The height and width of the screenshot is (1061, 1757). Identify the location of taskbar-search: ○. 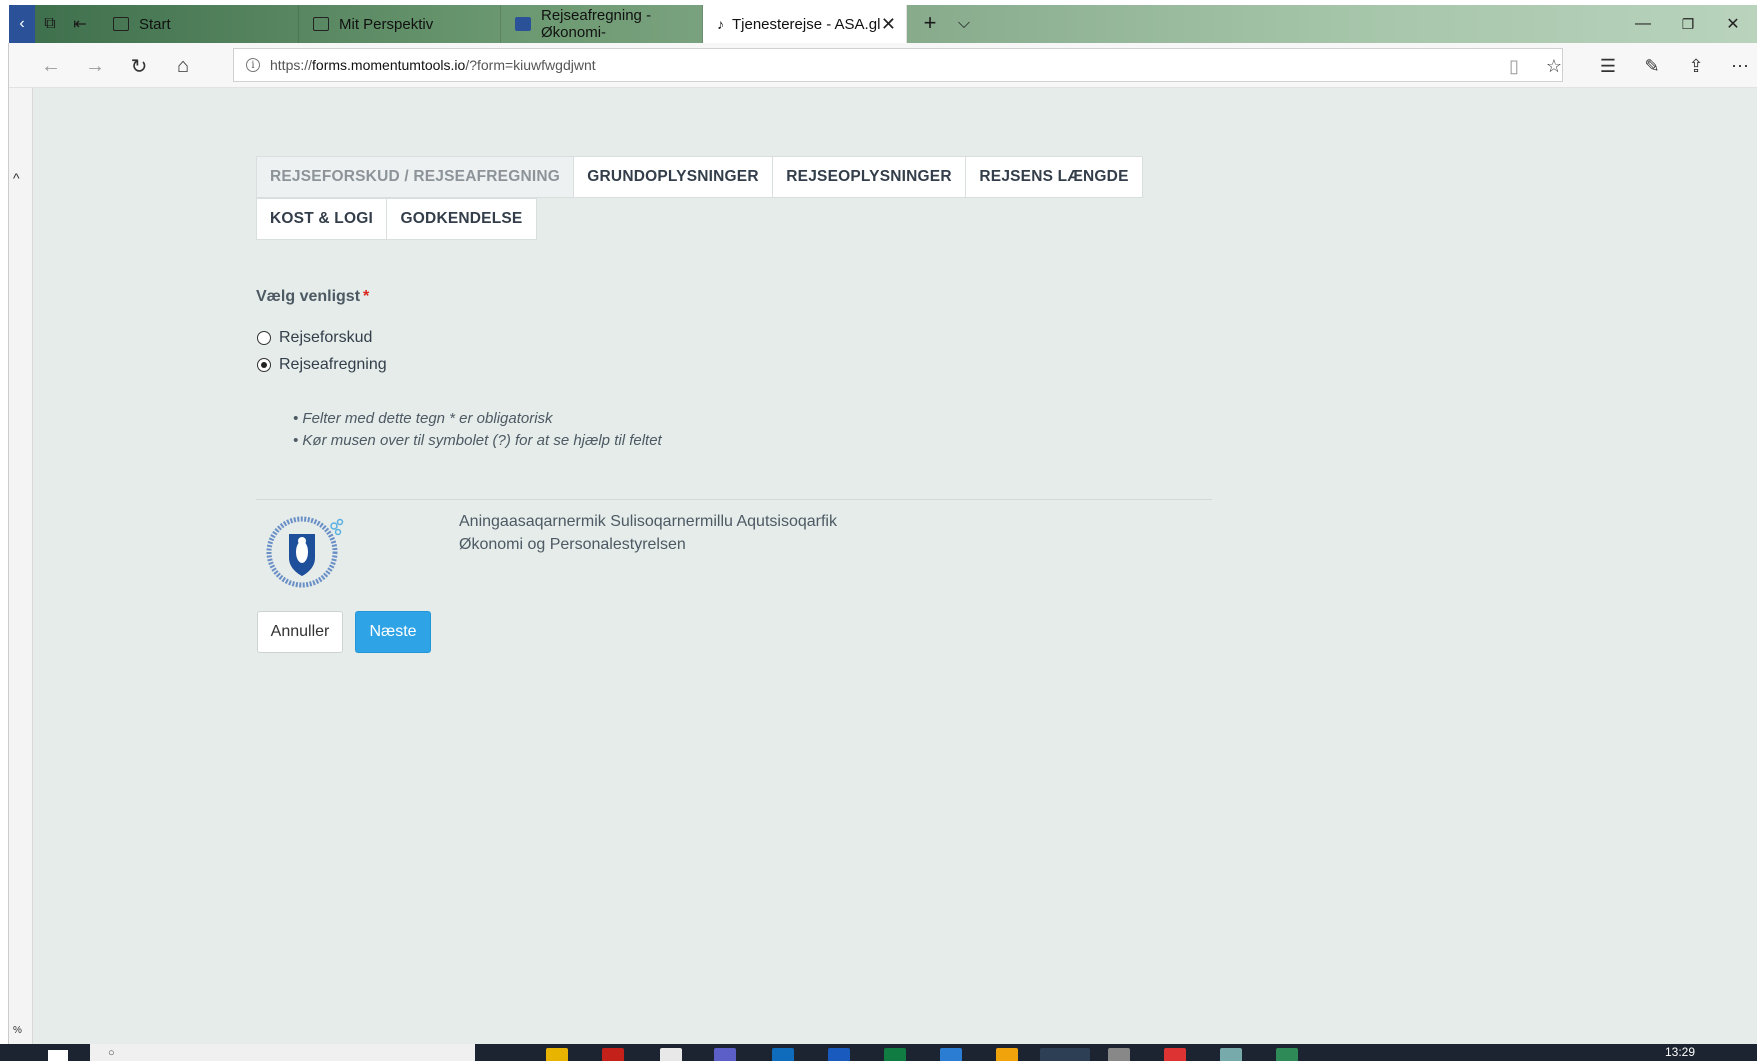
(282, 1052).